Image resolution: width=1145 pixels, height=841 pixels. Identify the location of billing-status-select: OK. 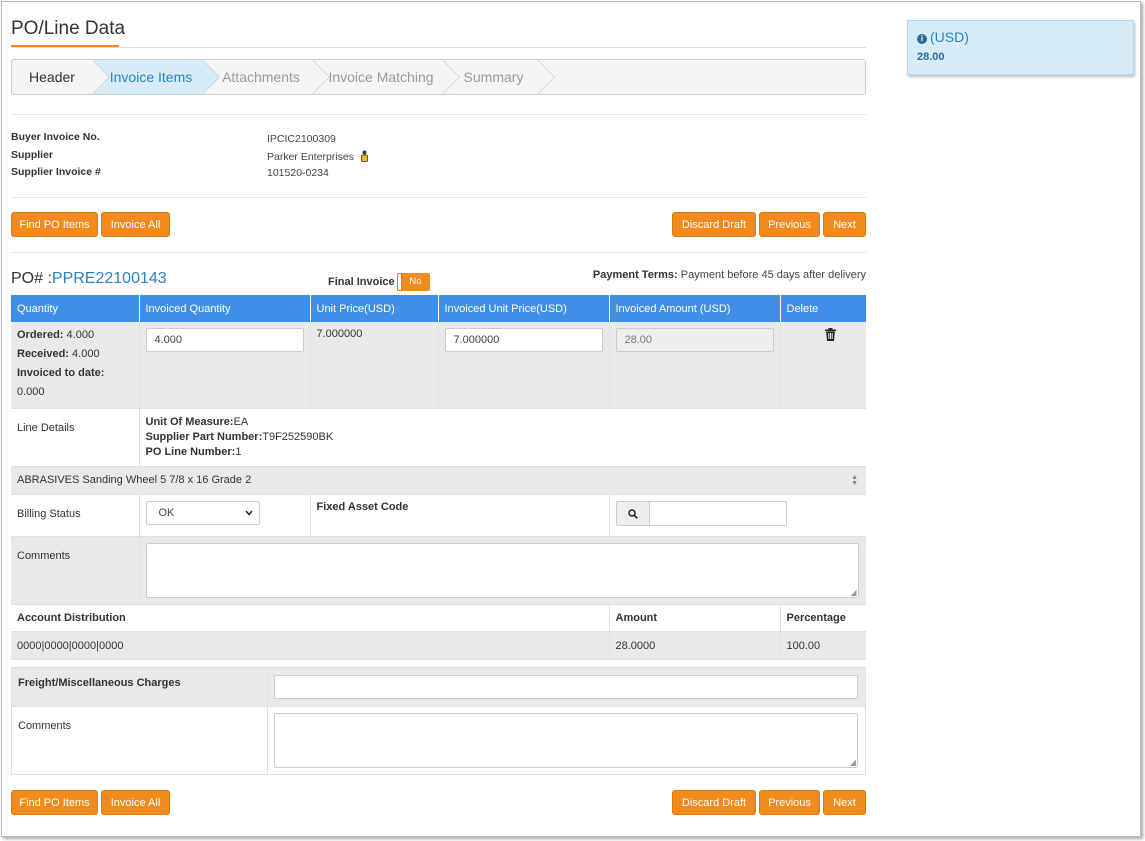
(202, 513).